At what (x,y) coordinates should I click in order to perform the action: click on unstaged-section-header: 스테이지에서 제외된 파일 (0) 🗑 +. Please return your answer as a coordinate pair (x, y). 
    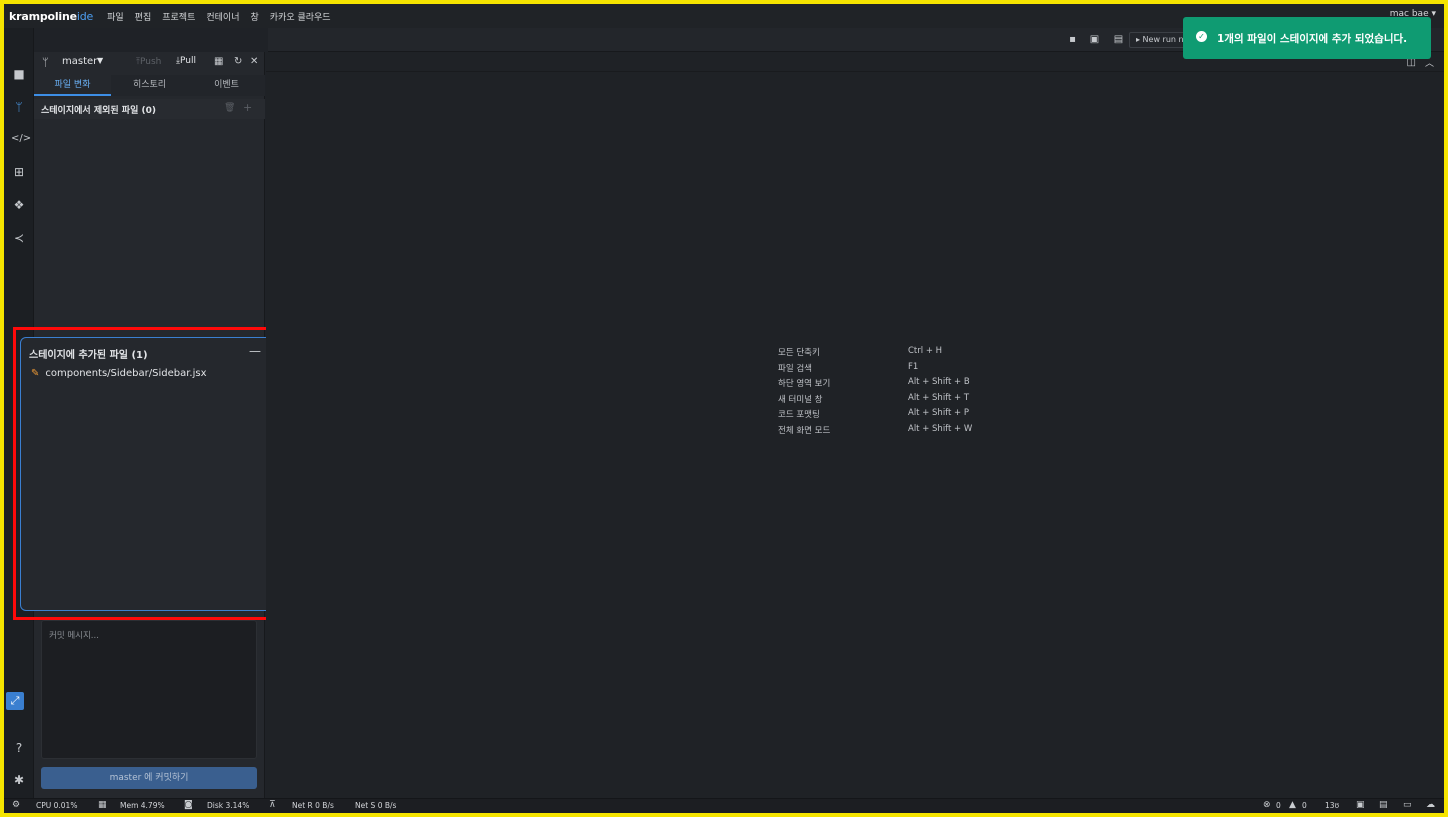
    Looking at the image, I should click on (149, 109).